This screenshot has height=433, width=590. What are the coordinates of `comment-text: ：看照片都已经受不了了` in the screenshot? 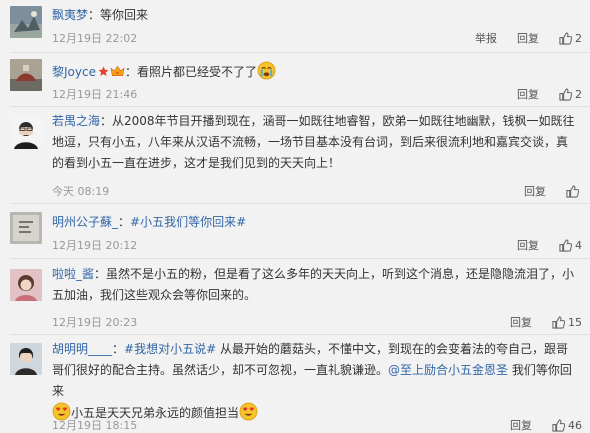 It's located at (190, 72).